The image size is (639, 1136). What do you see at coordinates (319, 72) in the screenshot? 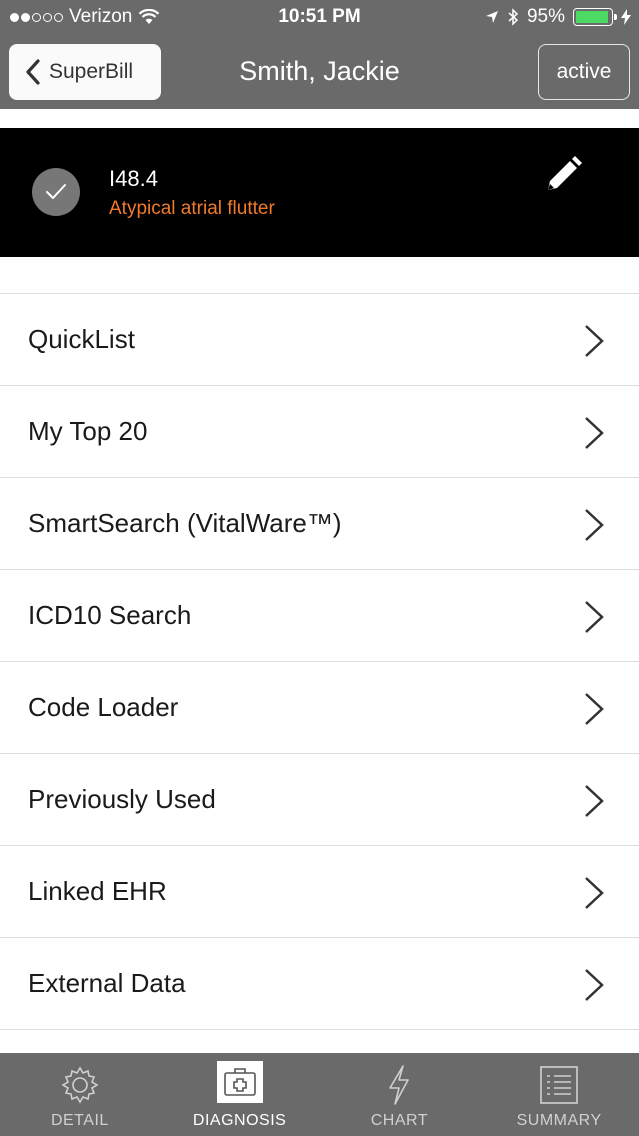
I see `navigation-bar: SuperBill Smith, Jackie active` at bounding box center [319, 72].